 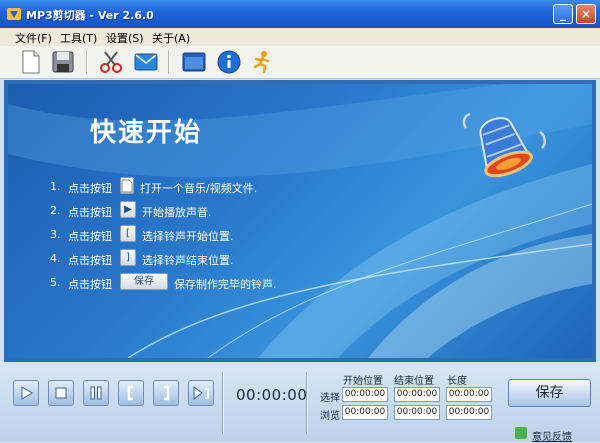 I want to click on window-title: MP3剪切器 - Ver 2.6.0, so click(x=90, y=15).